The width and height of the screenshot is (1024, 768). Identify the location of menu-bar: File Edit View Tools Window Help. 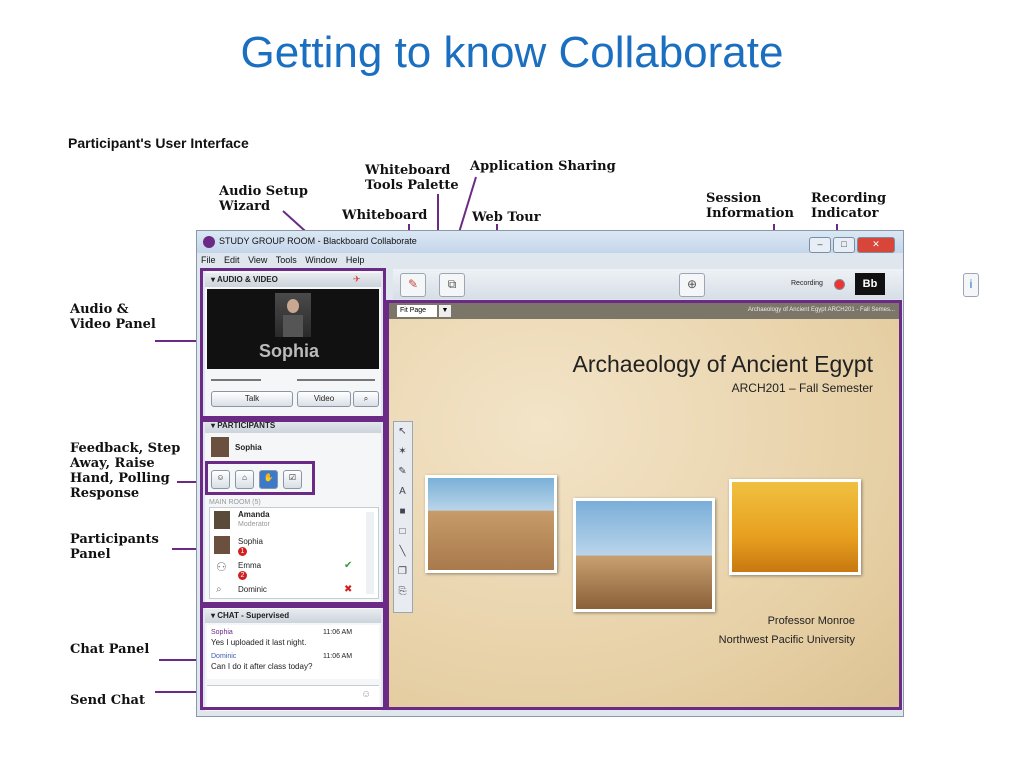
(285, 260).